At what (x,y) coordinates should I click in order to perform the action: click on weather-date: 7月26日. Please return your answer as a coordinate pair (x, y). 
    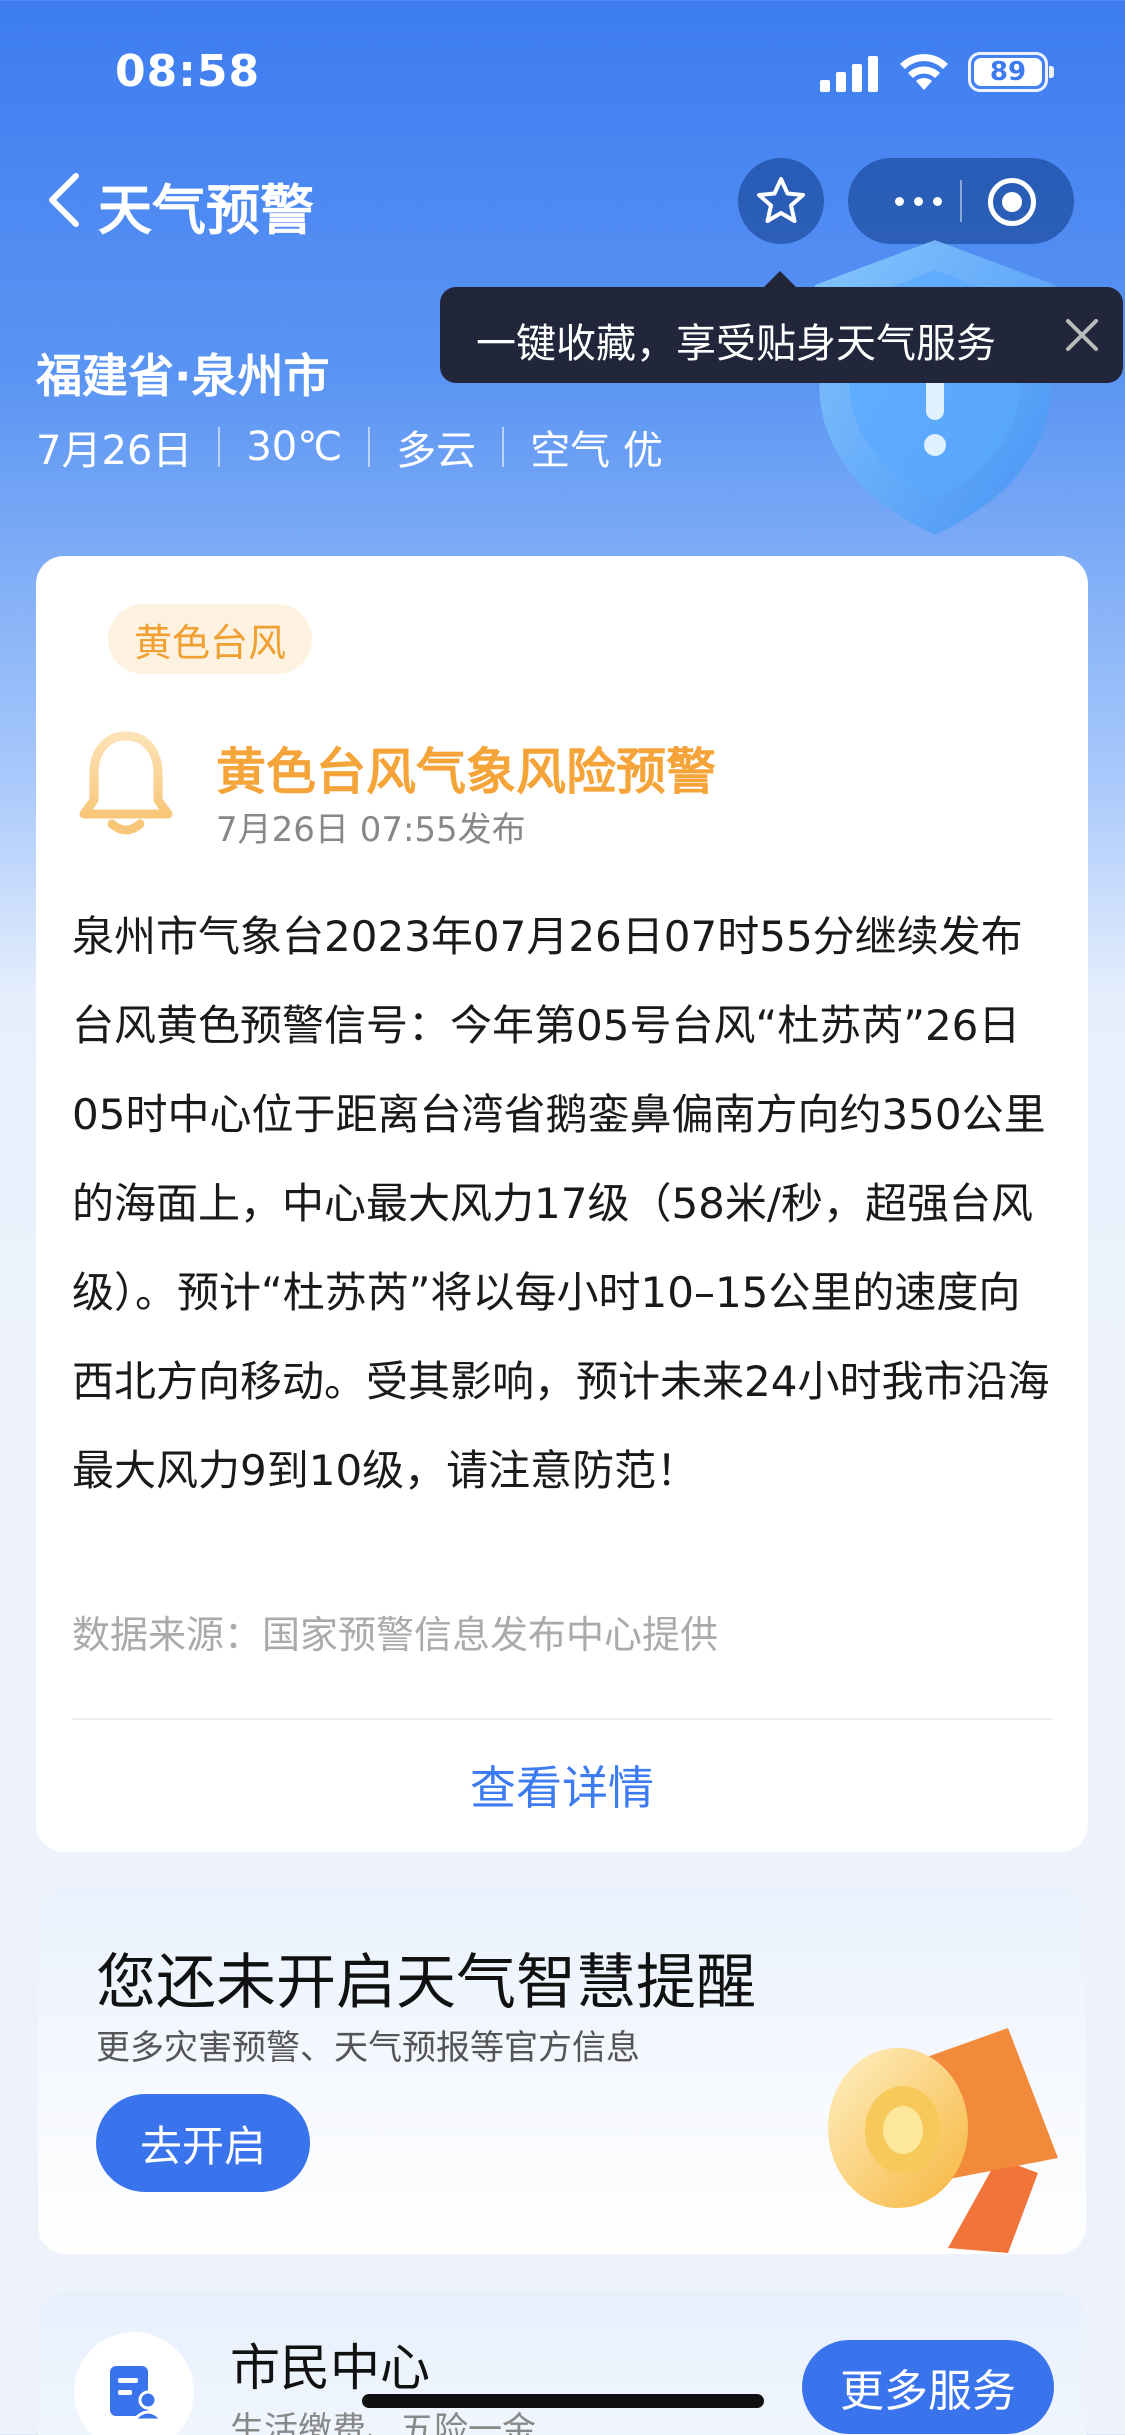
    Looking at the image, I should click on (114, 451).